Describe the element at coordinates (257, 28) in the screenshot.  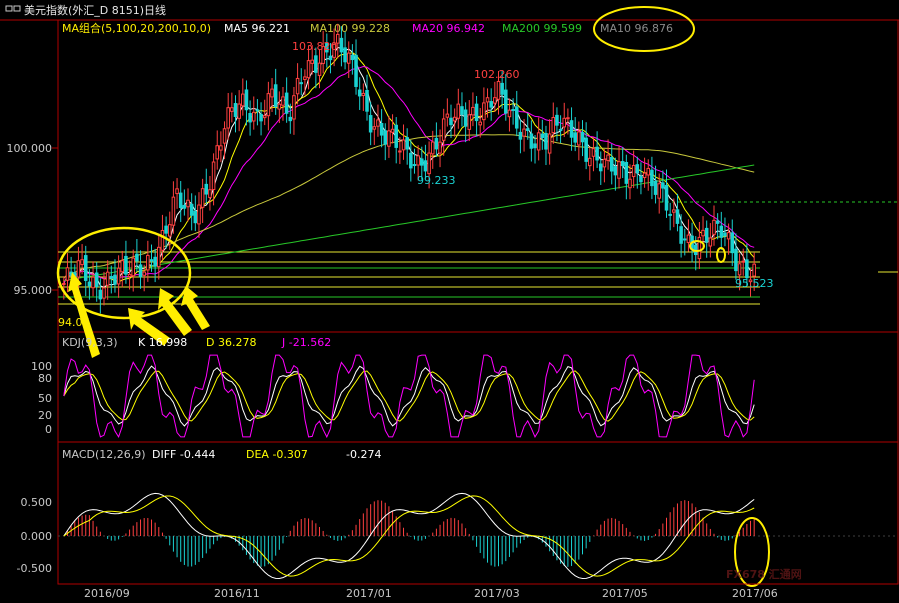
I see `ma5-label: MA5 96.221` at that location.